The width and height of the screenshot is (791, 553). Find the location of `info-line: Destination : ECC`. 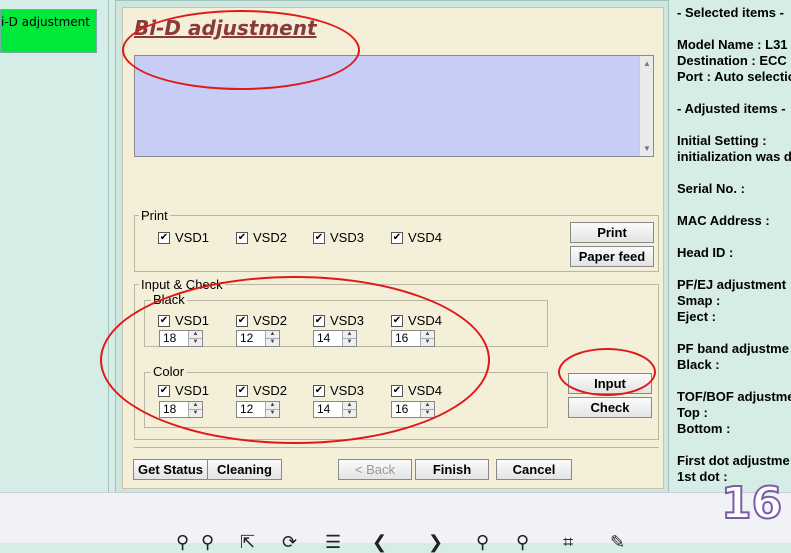

info-line: Destination : ECC is located at coordinates (732, 60).